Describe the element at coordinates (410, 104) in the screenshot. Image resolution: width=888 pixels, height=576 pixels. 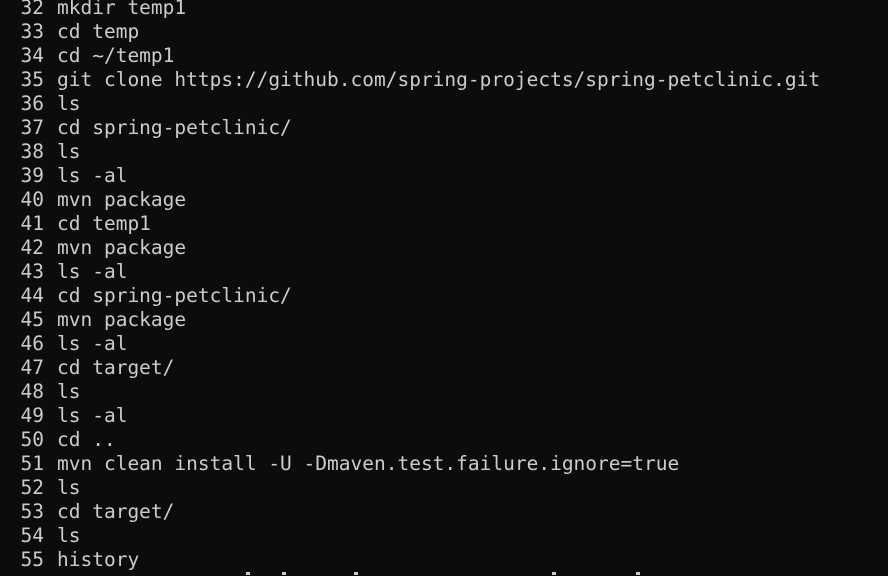
I see `history-line: 36 ls` at that location.